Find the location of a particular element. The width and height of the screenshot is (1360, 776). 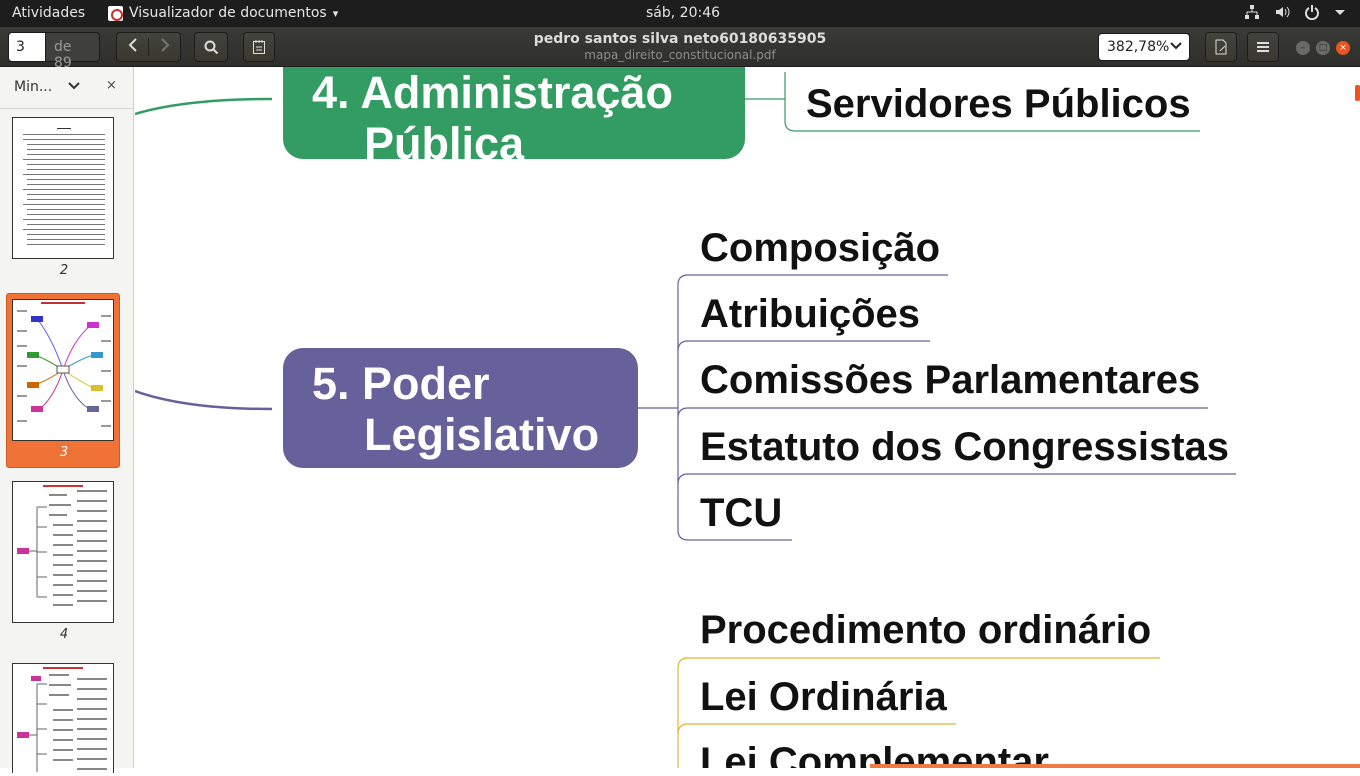

node-title-line1: 4. Administração is located at coordinates (492, 92).